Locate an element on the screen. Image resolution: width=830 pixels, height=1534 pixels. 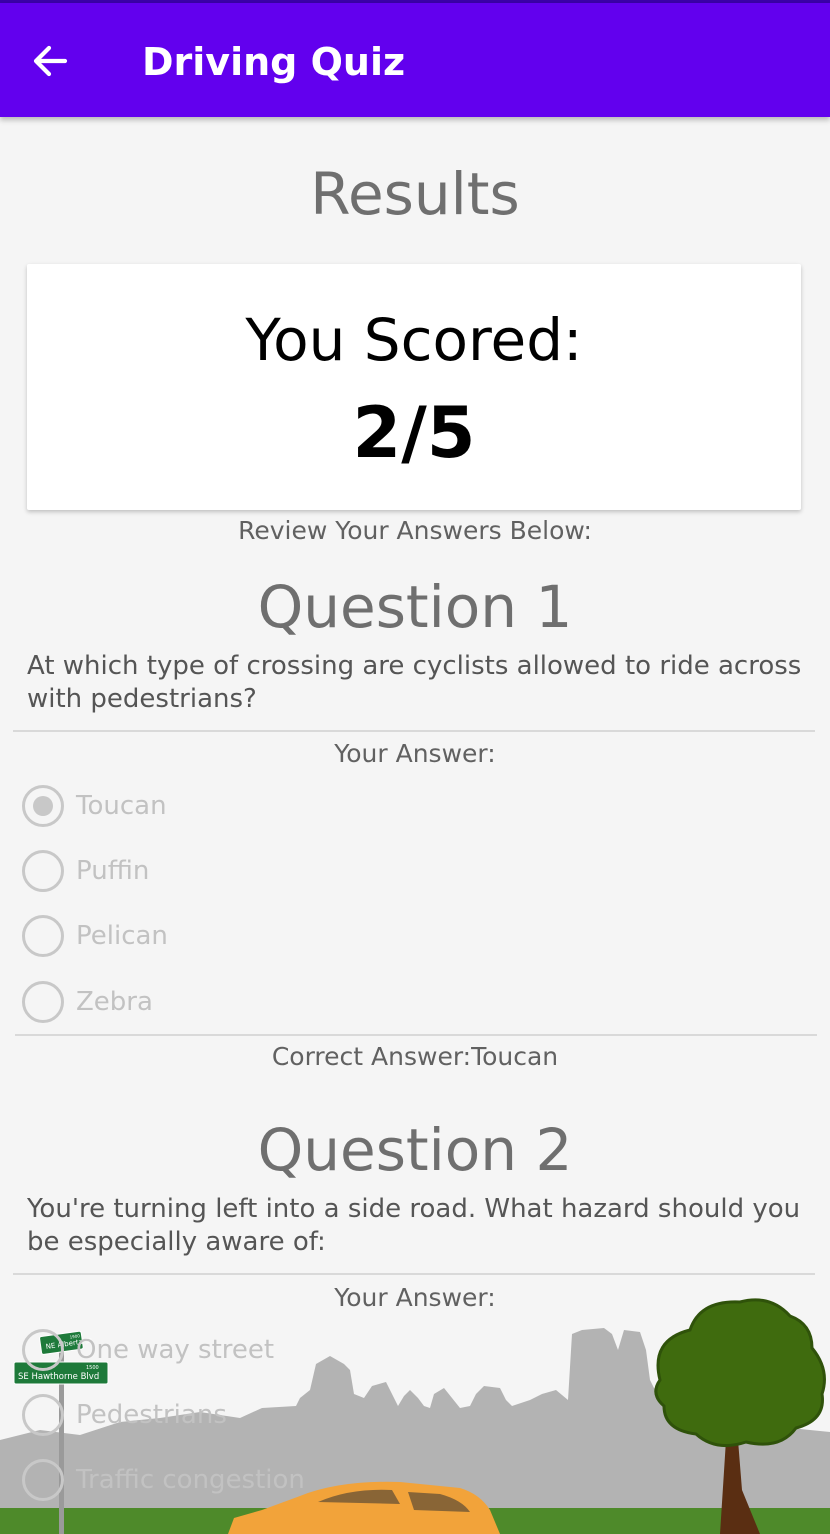
question-1-correct-answer: Correct Answer:Toucan is located at coordinates (415, 1056).